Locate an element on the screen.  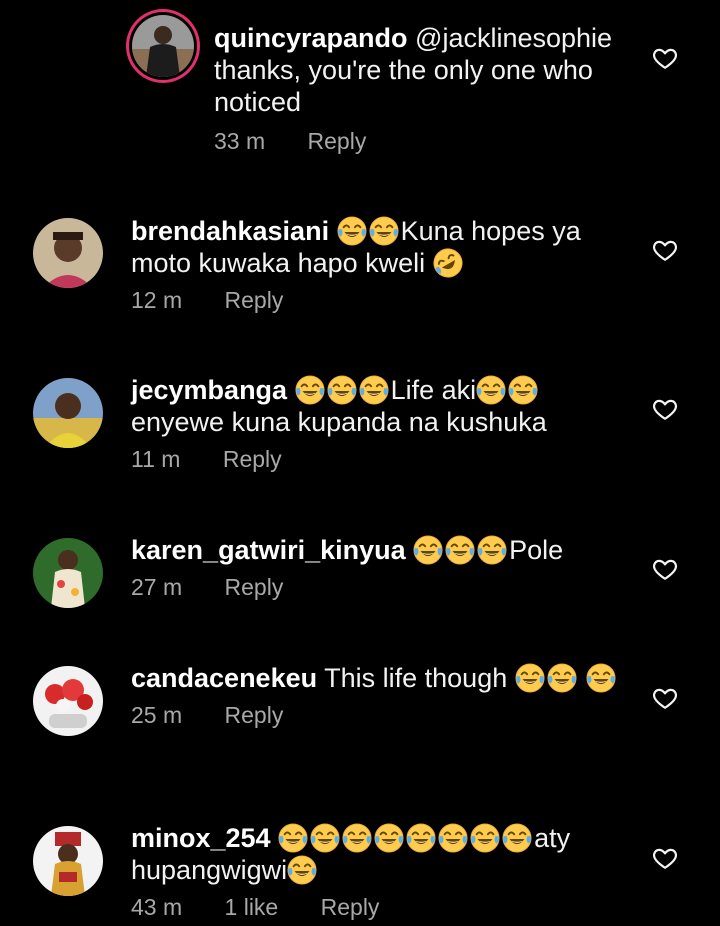
comment-body: Pole is located at coordinates (536, 550).